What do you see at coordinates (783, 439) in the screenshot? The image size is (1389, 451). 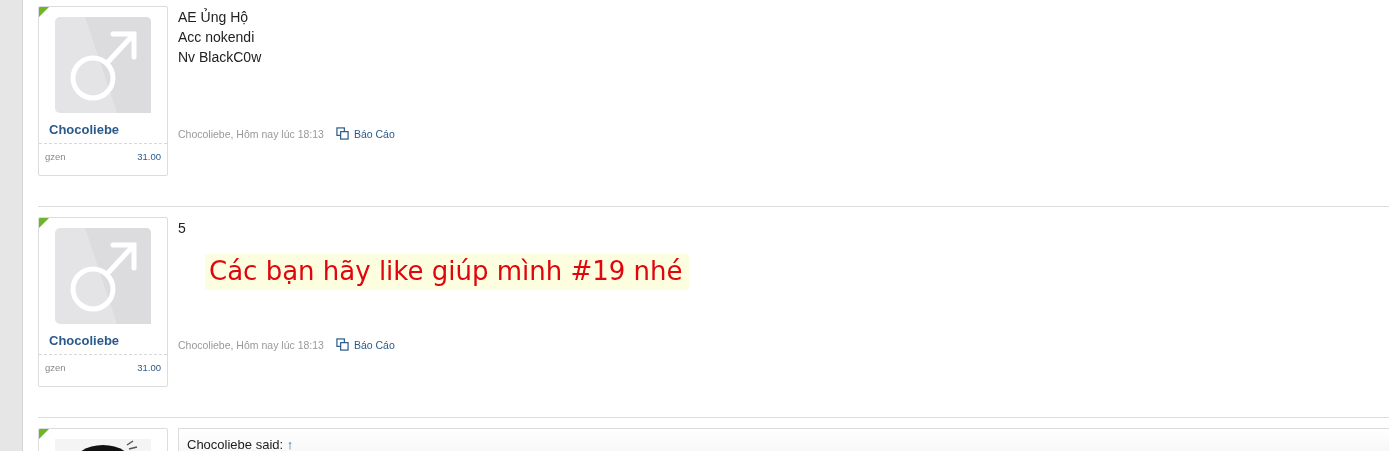 I see `quote-header: Chocoliebe said: ↑` at bounding box center [783, 439].